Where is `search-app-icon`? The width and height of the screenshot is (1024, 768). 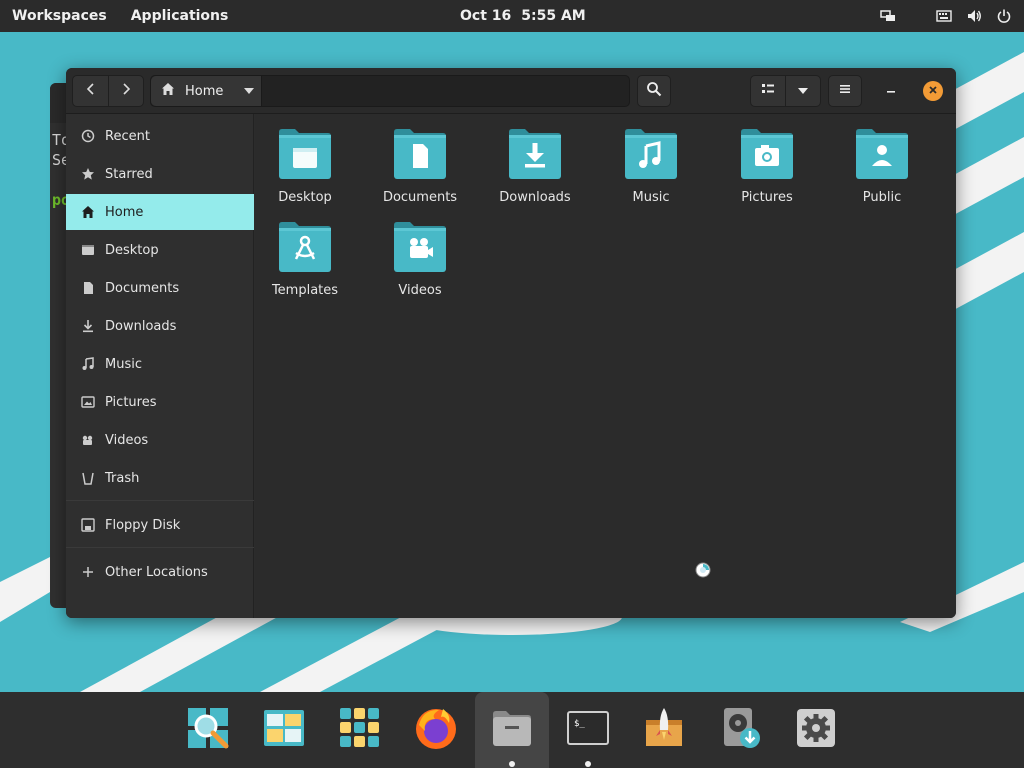 search-app-icon is located at coordinates (208, 730).